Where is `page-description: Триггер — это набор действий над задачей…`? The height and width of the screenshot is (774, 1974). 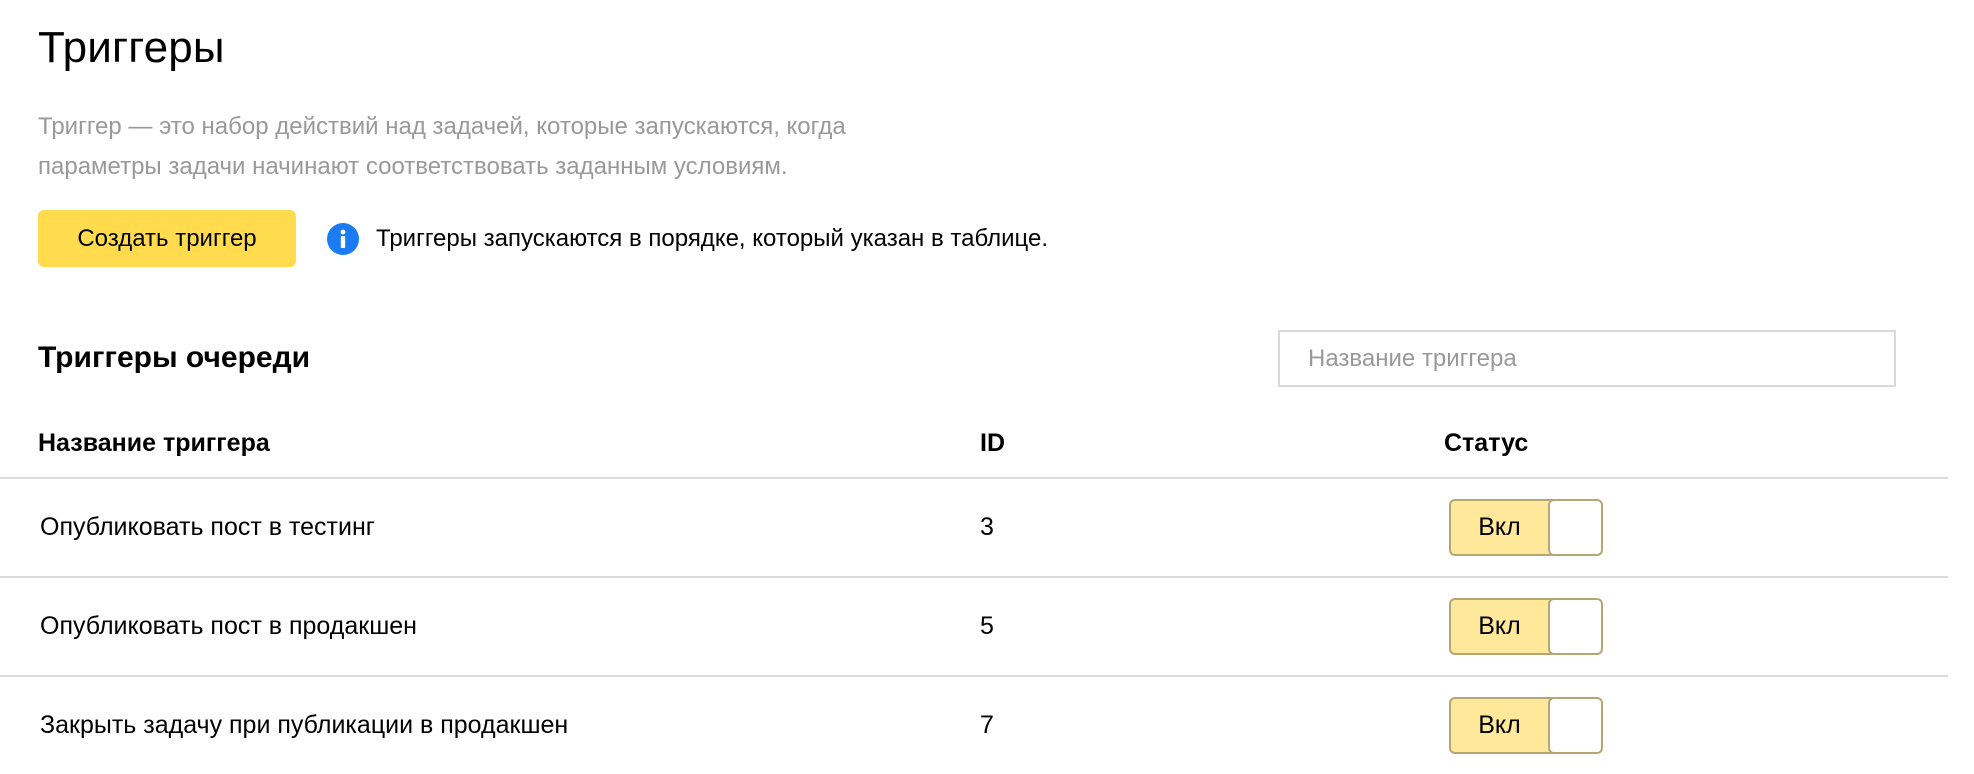 page-description: Триггер — это набор действий над задачей… is located at coordinates (518, 147).